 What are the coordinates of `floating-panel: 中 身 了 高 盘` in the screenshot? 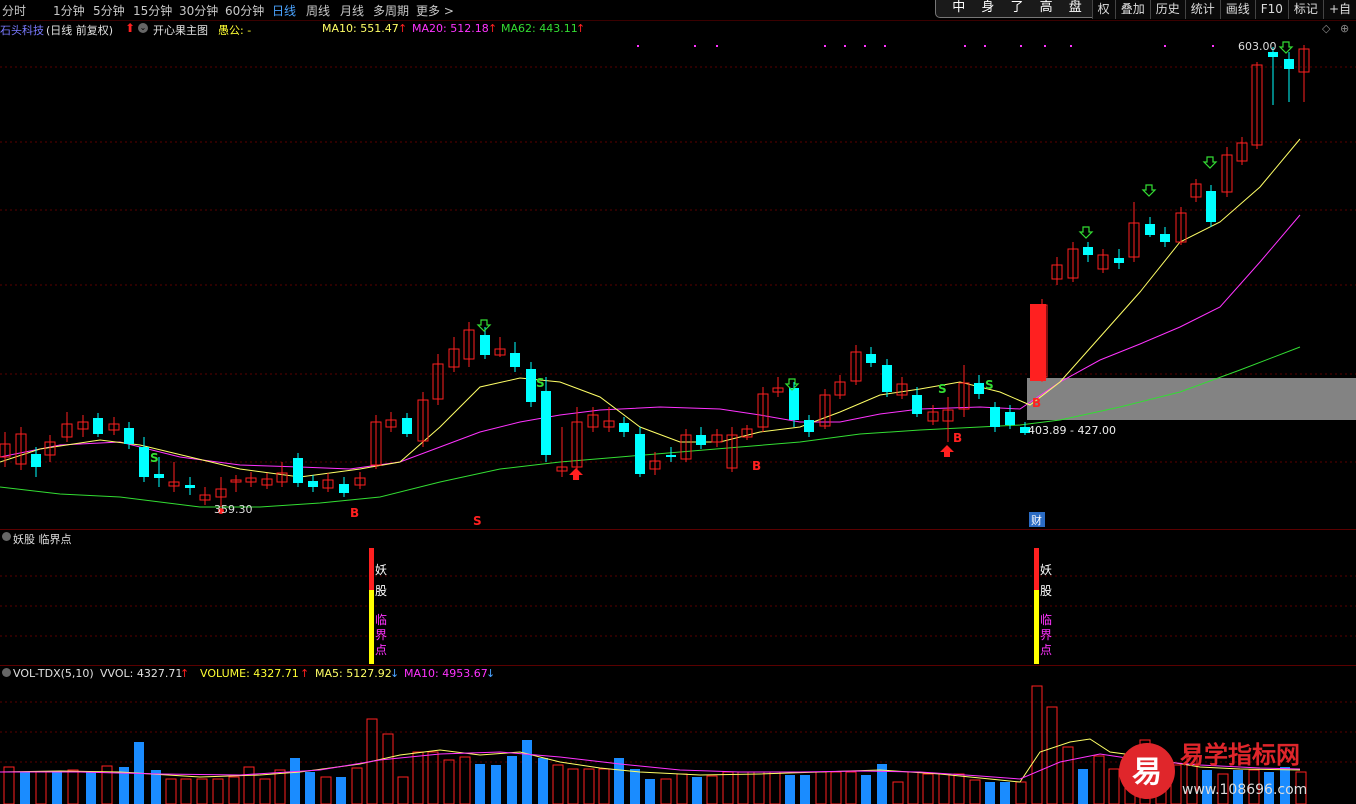 It's located at (1020, 9).